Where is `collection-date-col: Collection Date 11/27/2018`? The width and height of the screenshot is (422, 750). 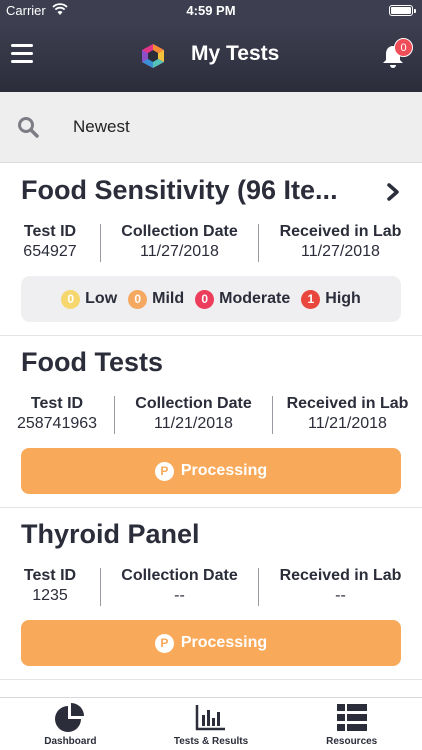
collection-date-col: Collection Date 11/27/2018 is located at coordinates (179, 243).